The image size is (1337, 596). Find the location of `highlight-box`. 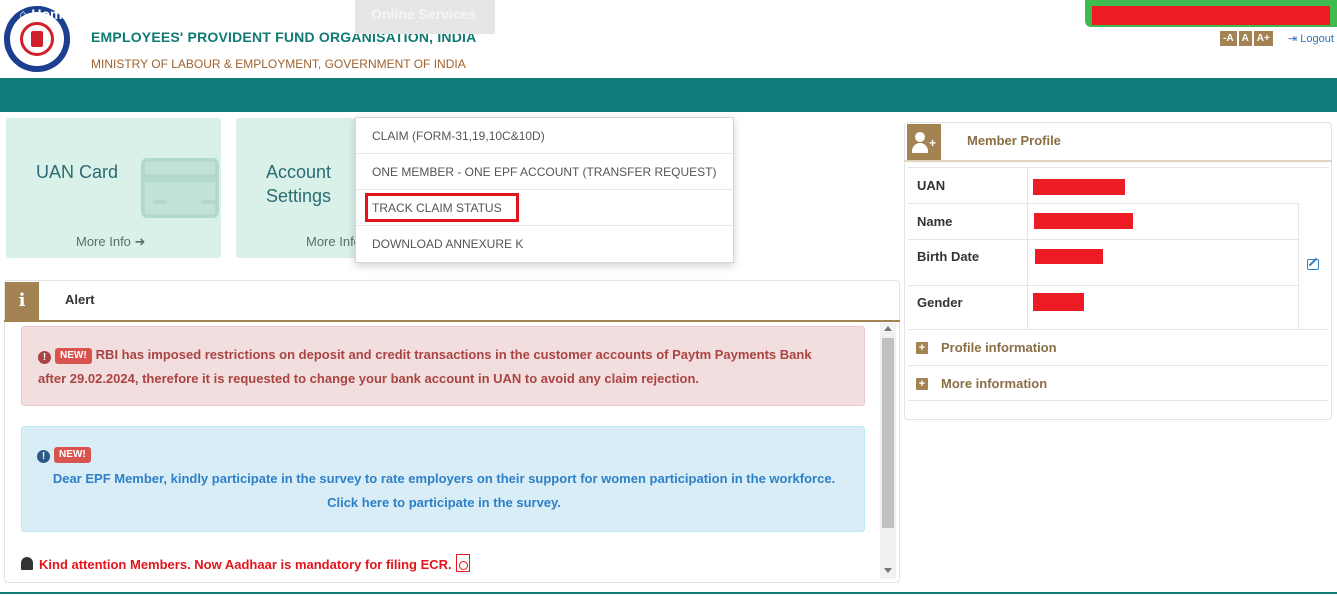

highlight-box is located at coordinates (442, 207).